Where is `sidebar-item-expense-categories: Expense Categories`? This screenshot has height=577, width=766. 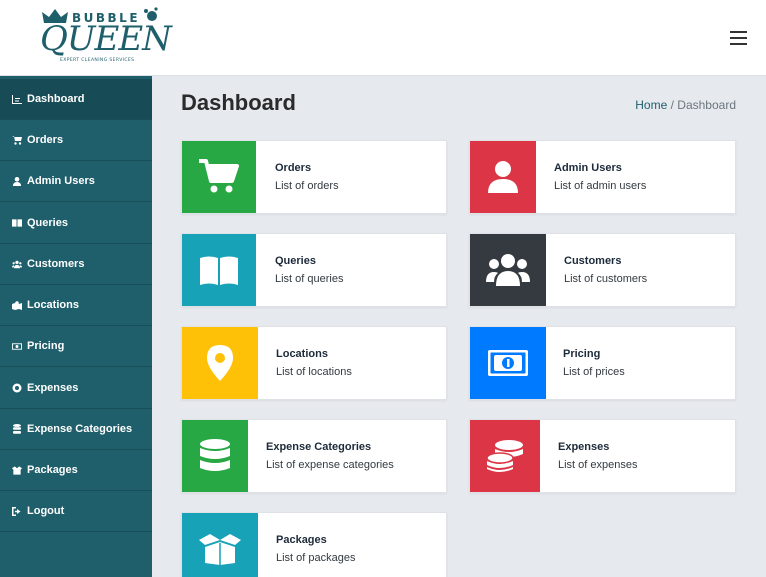 sidebar-item-expense-categories: Expense Categories is located at coordinates (76, 429).